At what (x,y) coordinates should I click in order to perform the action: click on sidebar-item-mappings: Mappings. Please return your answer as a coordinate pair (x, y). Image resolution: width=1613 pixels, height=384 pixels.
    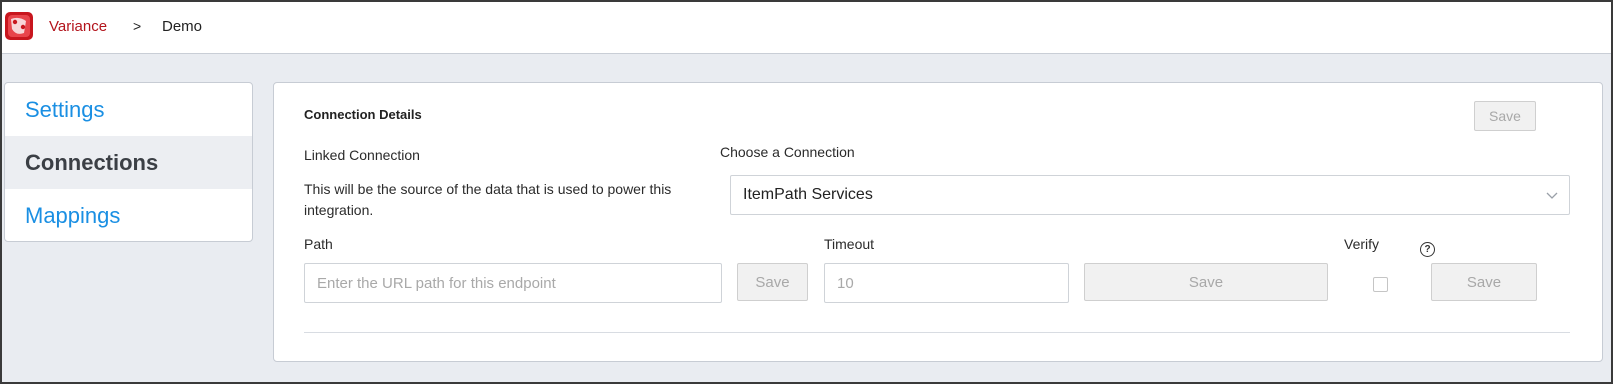
    Looking at the image, I should click on (128, 215).